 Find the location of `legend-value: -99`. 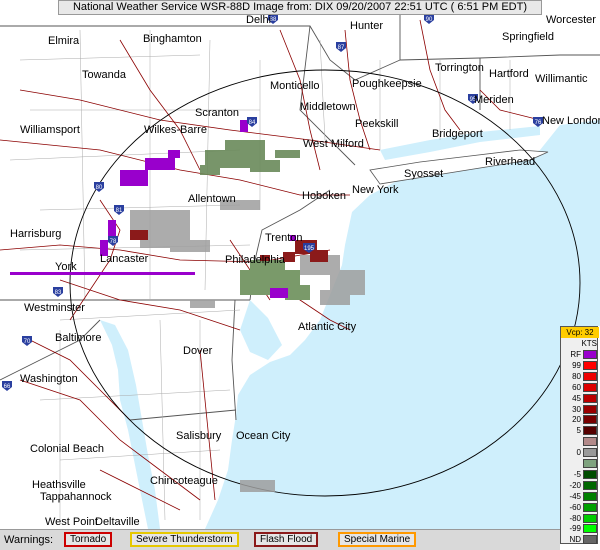

legend-value: -99 is located at coordinates (575, 529).